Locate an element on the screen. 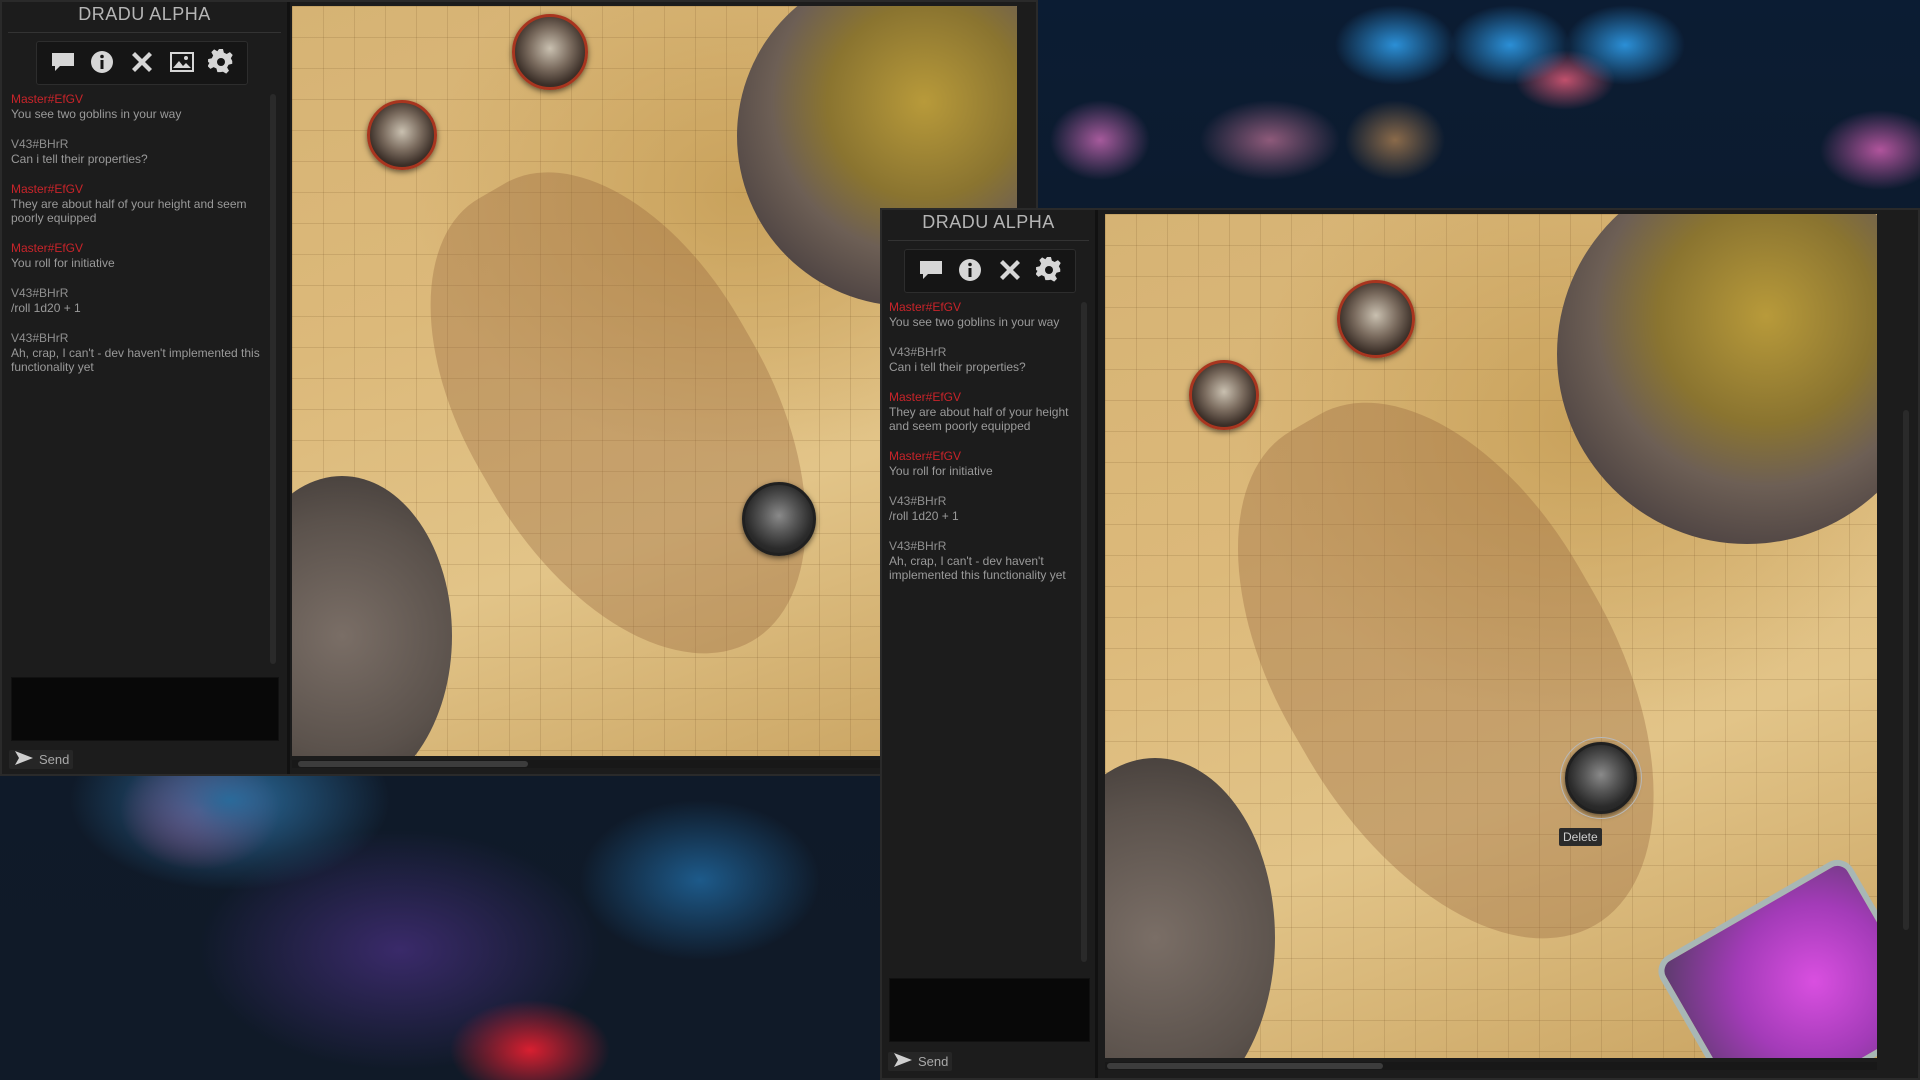 Image resolution: width=1920 pixels, height=1080 pixels. magic-pool-terrain is located at coordinates (1764, 955).